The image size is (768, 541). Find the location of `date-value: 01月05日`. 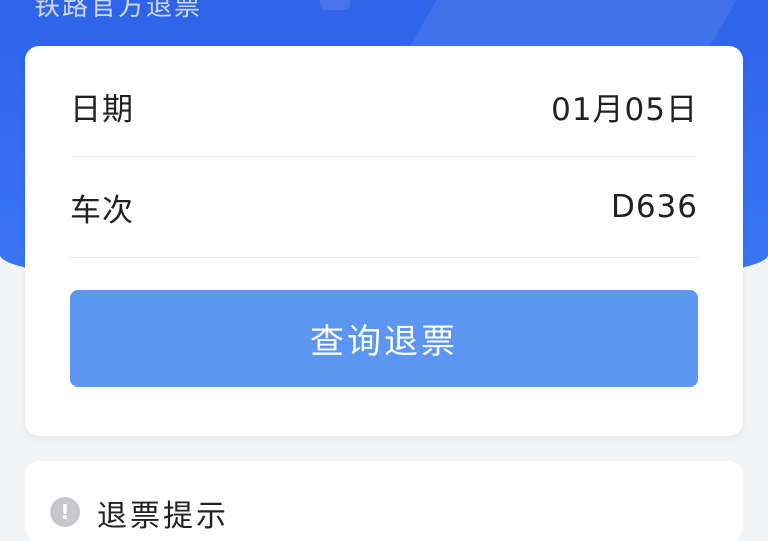

date-value: 01月05日 is located at coordinates (624, 109).